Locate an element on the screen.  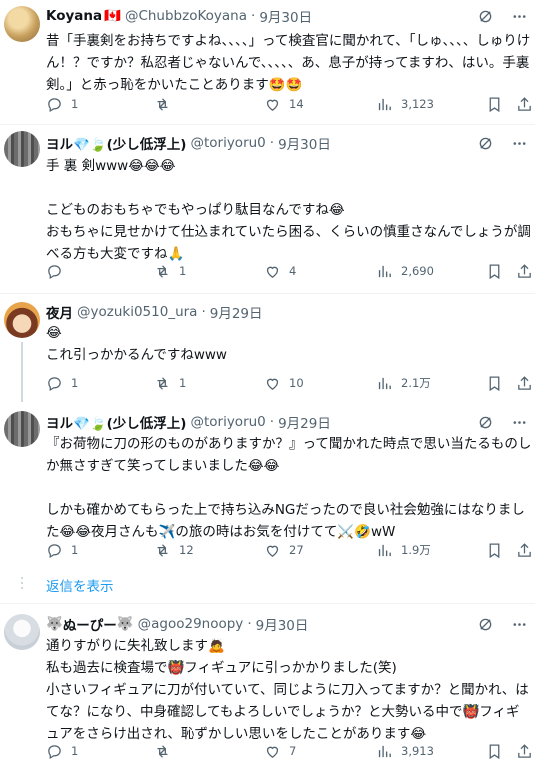
like-button: 10 is located at coordinates (284, 383).